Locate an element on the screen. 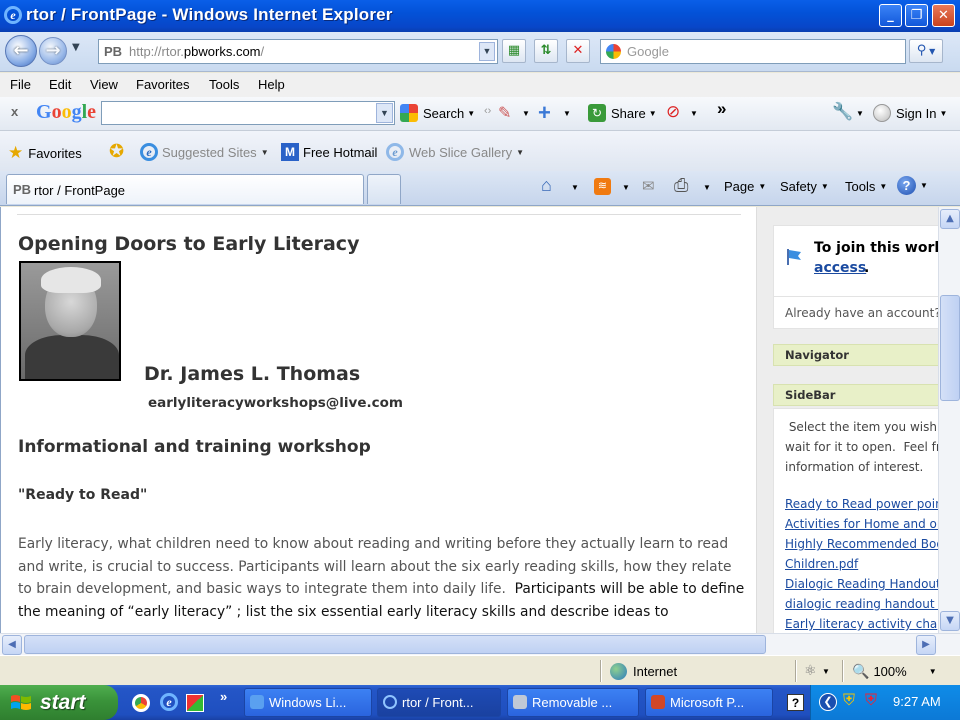  google-search-dropdown: ▼ is located at coordinates (384, 113).